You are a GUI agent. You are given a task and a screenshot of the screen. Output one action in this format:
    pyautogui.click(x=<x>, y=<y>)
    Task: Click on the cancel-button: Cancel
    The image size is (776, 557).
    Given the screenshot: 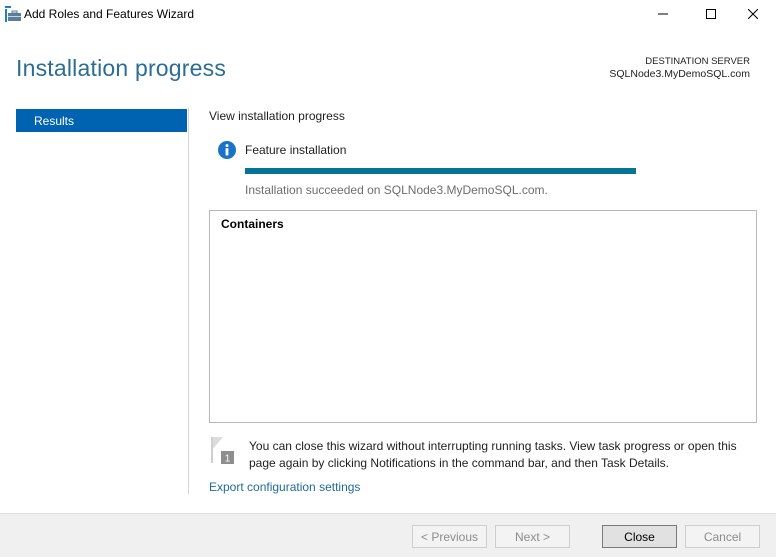 What is the action you would take?
    pyautogui.click(x=722, y=536)
    